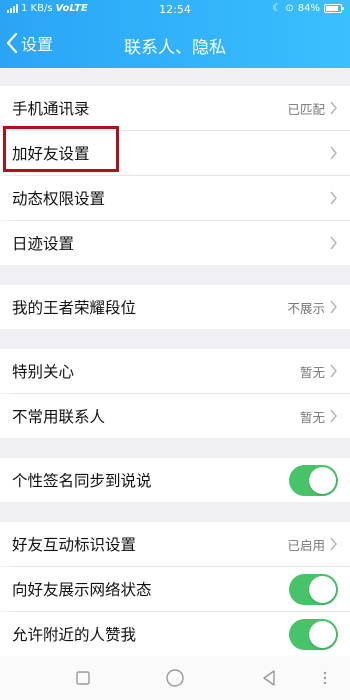 Image resolution: width=350 pixels, height=700 pixels. What do you see at coordinates (306, 109) in the screenshot?
I see `row-value: 已匹配` at bounding box center [306, 109].